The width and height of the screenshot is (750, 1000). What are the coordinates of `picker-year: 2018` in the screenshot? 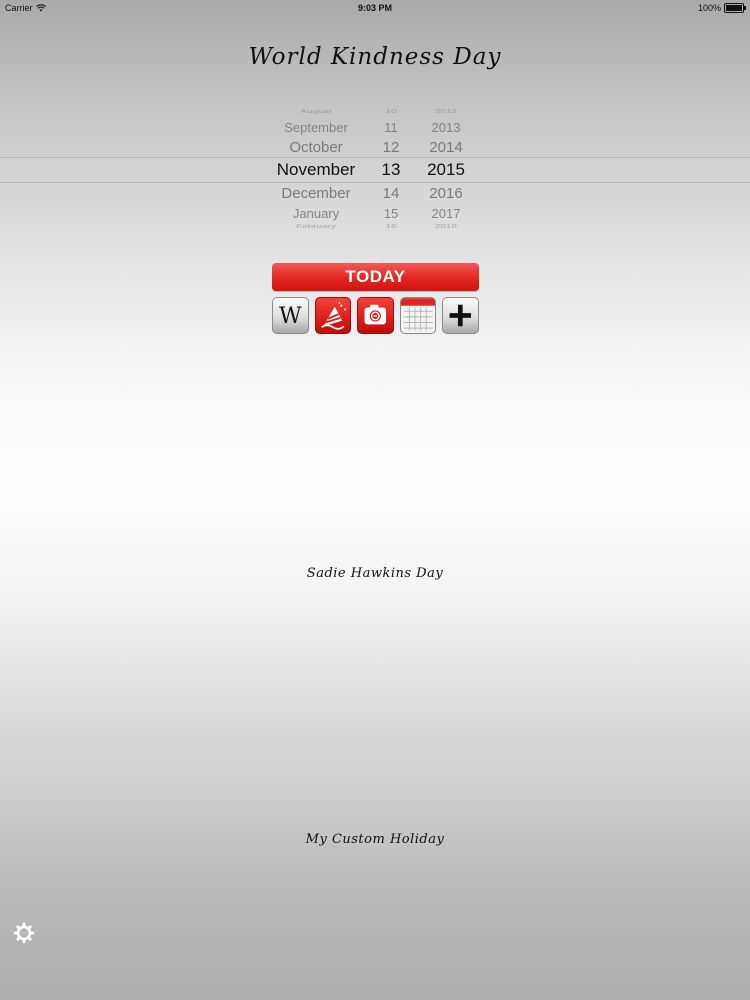 It's located at (446, 227).